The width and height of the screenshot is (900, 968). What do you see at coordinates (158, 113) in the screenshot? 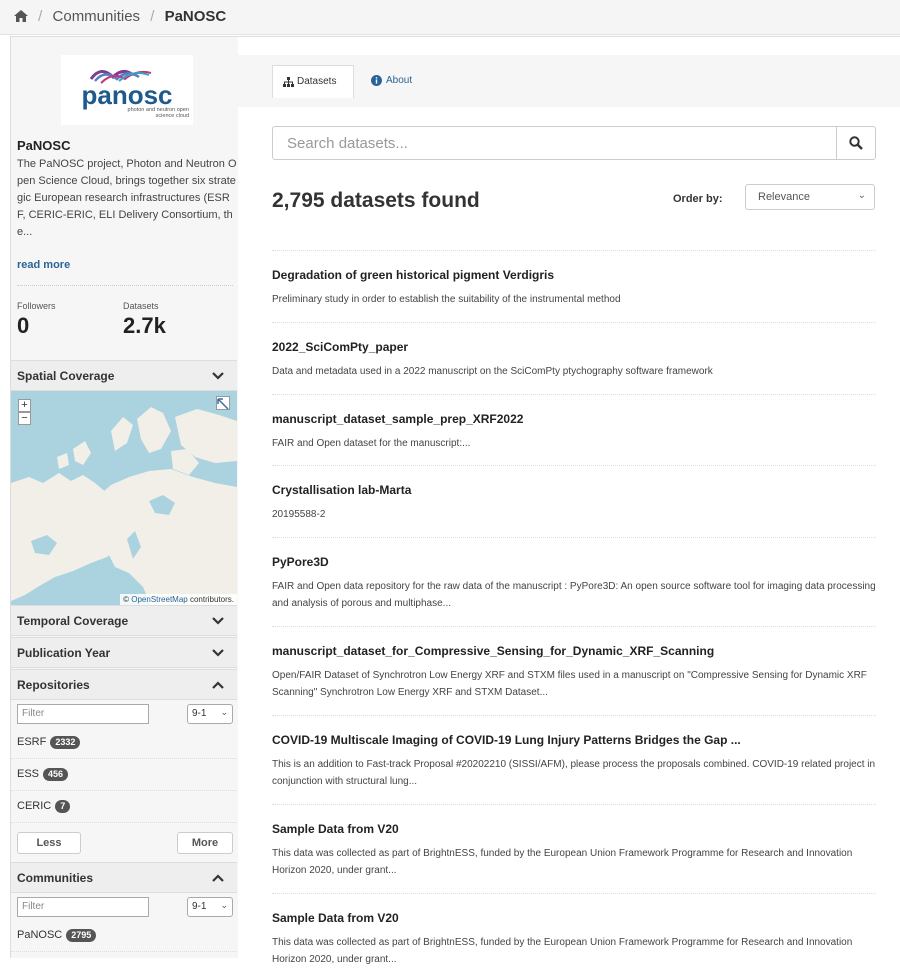
I see `logo-tagline: photon and neutron open science cloud` at bounding box center [158, 113].